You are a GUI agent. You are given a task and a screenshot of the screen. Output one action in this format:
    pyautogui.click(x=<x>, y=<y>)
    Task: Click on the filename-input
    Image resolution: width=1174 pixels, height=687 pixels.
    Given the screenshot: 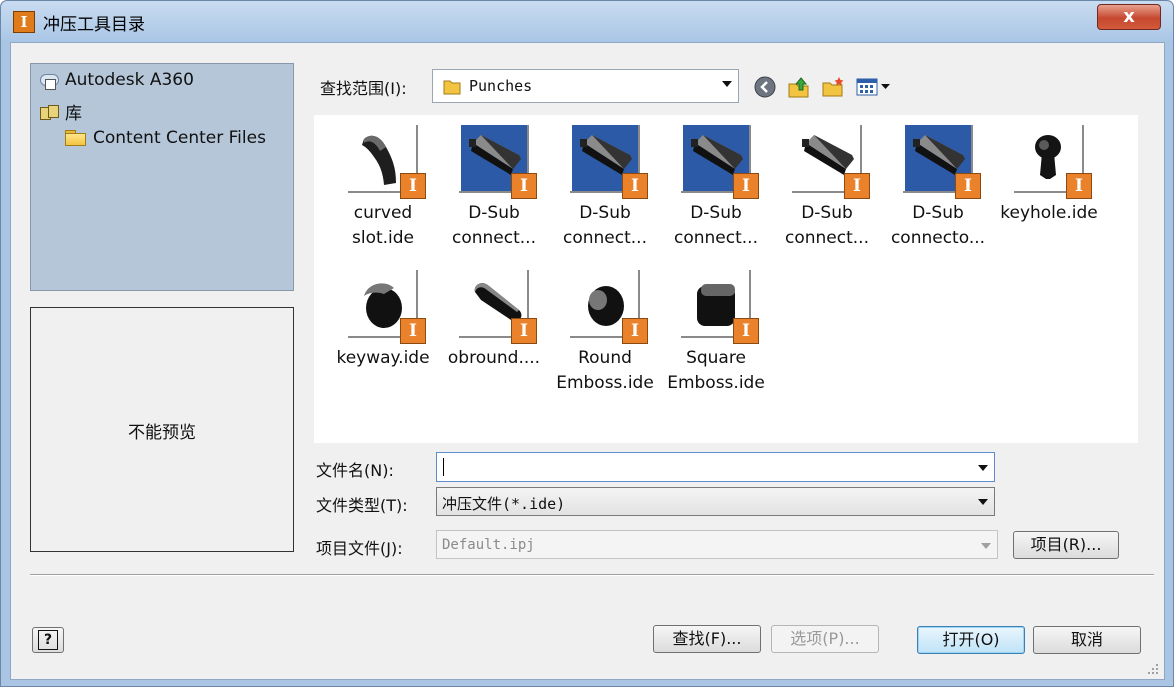 What is the action you would take?
    pyautogui.click(x=715, y=467)
    